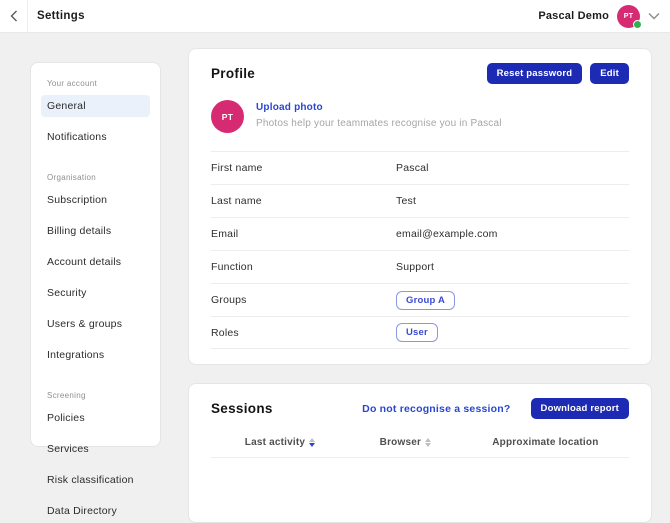 The image size is (670, 523). Describe the element at coordinates (417, 332) in the screenshot. I see `role-chip: User` at that location.